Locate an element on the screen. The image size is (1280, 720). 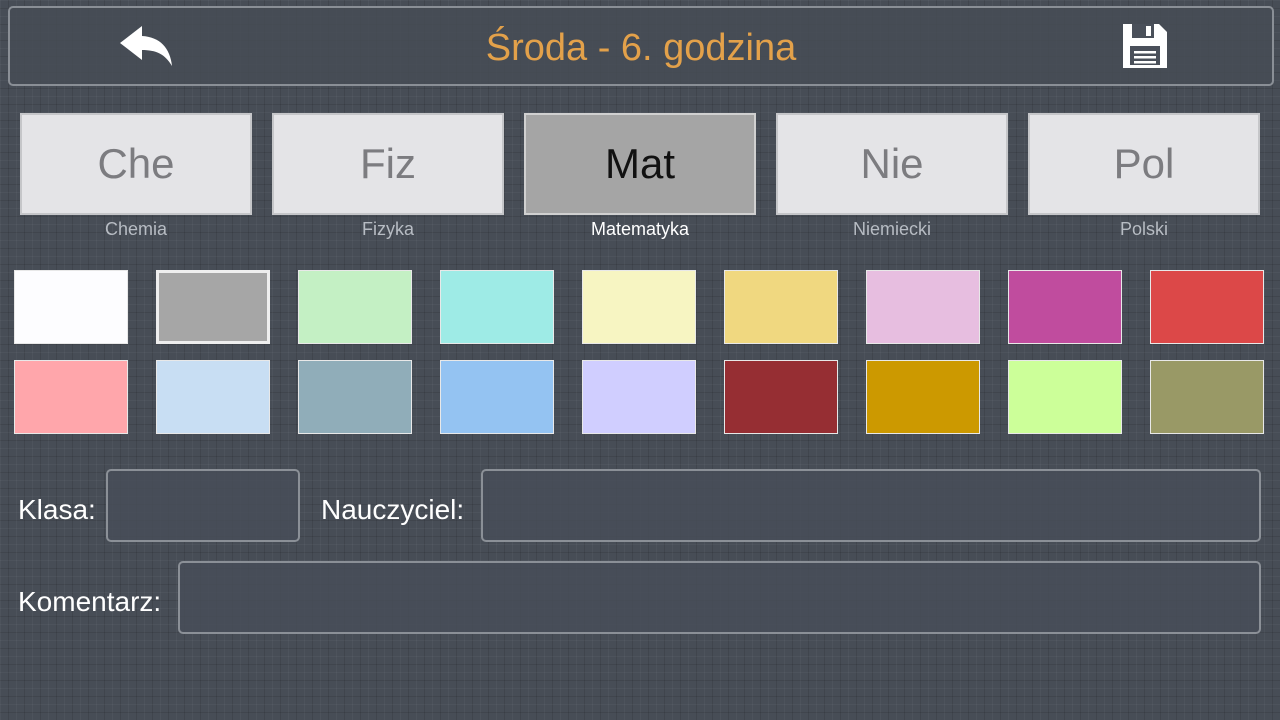
top-bar: Środa - 6. godzina is located at coordinates (641, 46).